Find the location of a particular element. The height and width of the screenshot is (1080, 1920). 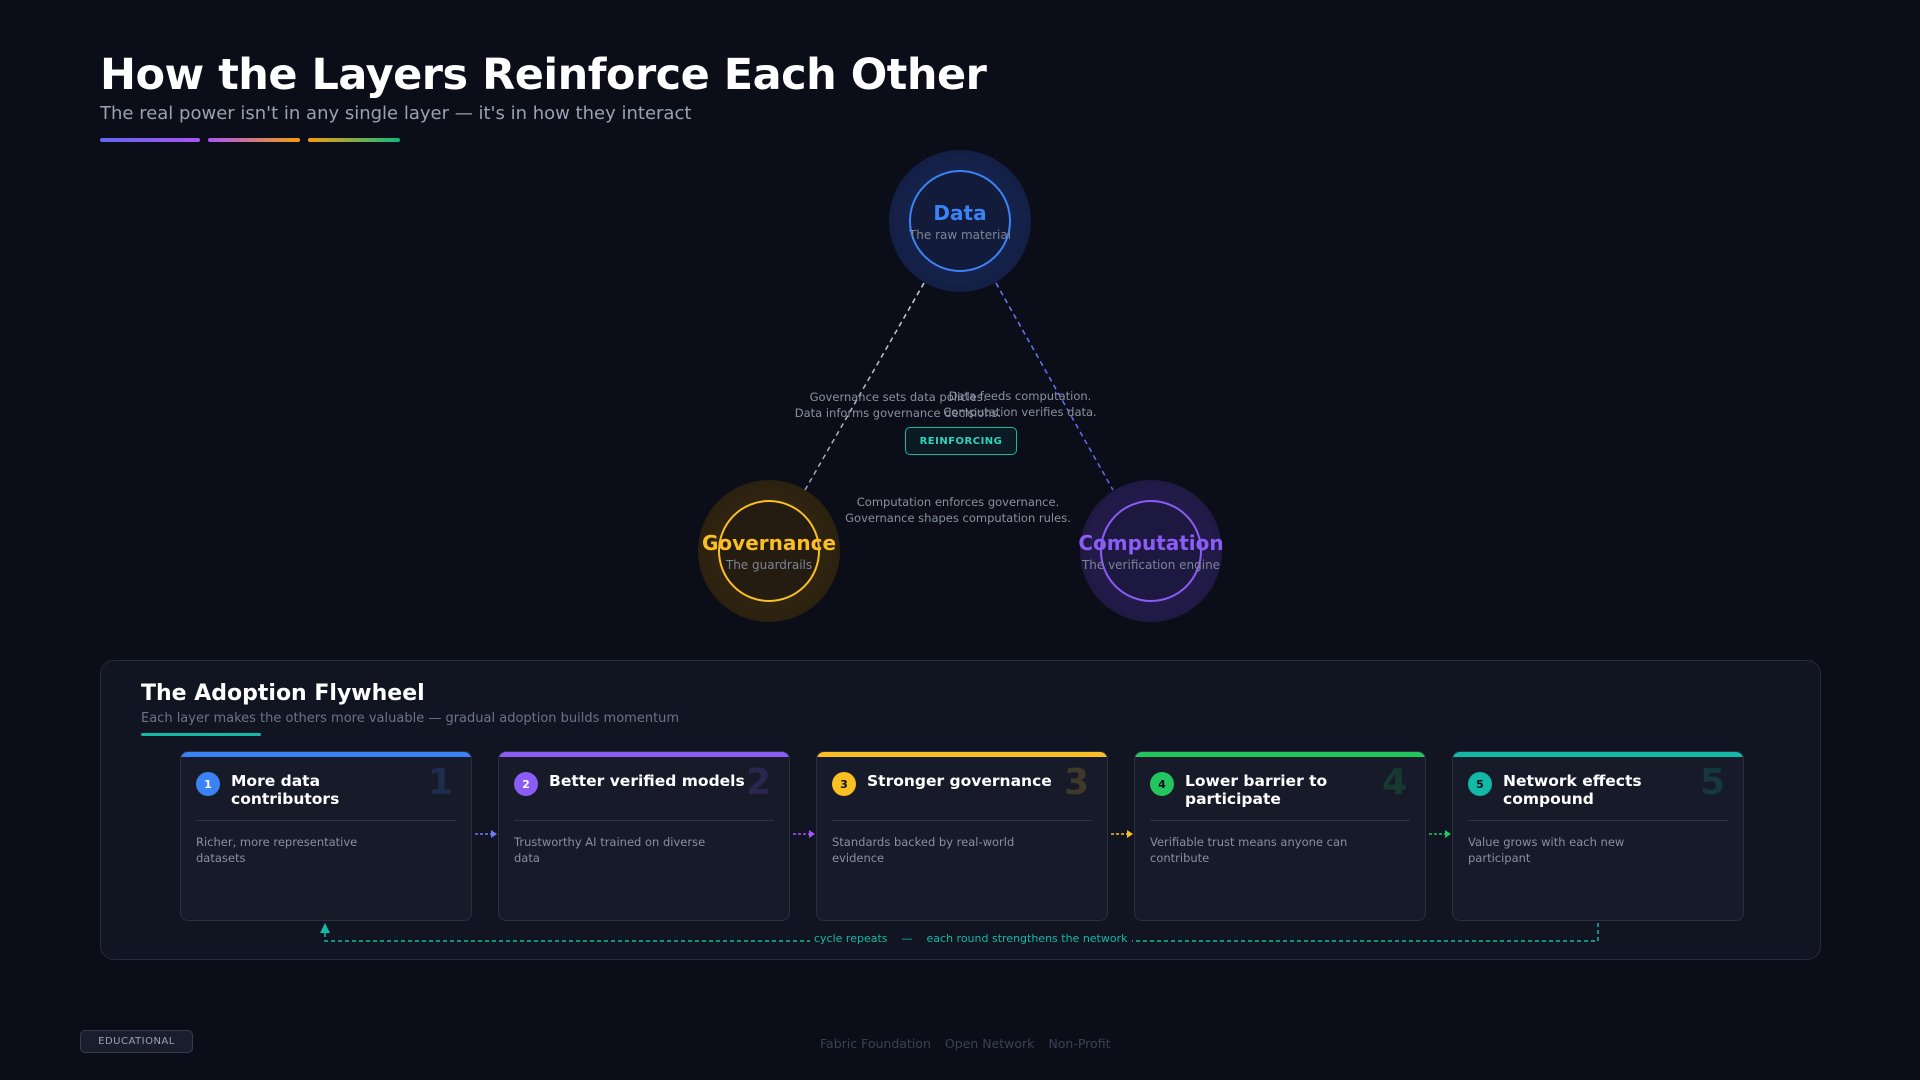

node-data-sub: The raw material is located at coordinates (960, 234).